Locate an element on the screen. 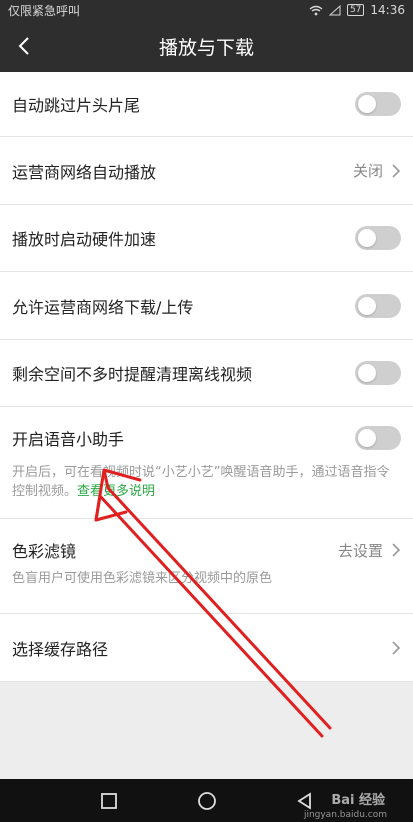 This screenshot has width=413, height=822. color-filter-value: 去设置 is located at coordinates (369, 550).